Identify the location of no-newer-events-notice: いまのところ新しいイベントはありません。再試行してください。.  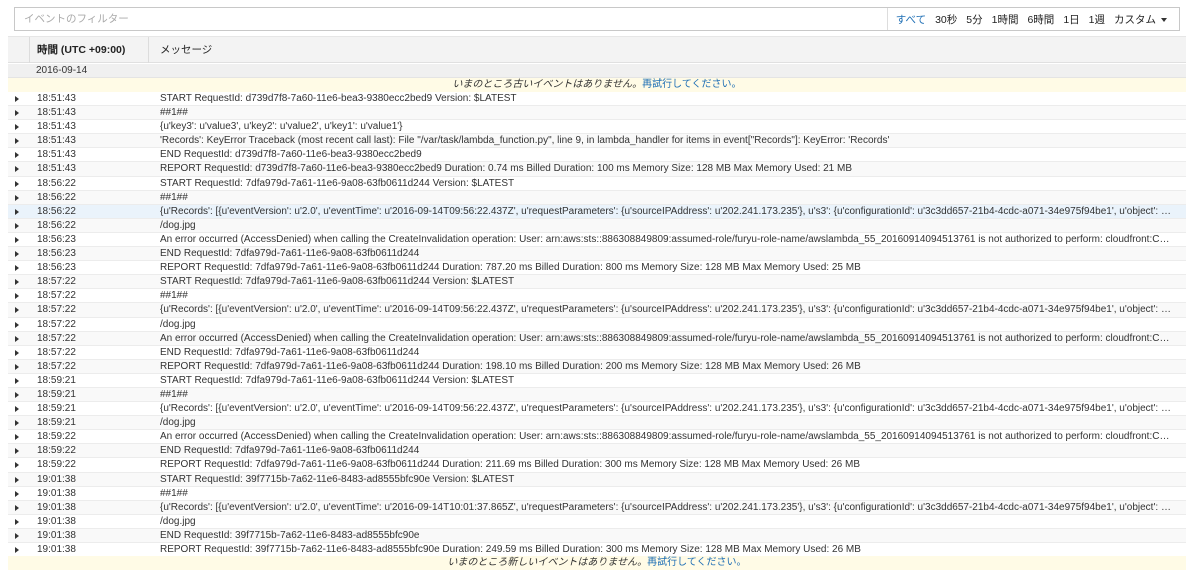
(597, 563).